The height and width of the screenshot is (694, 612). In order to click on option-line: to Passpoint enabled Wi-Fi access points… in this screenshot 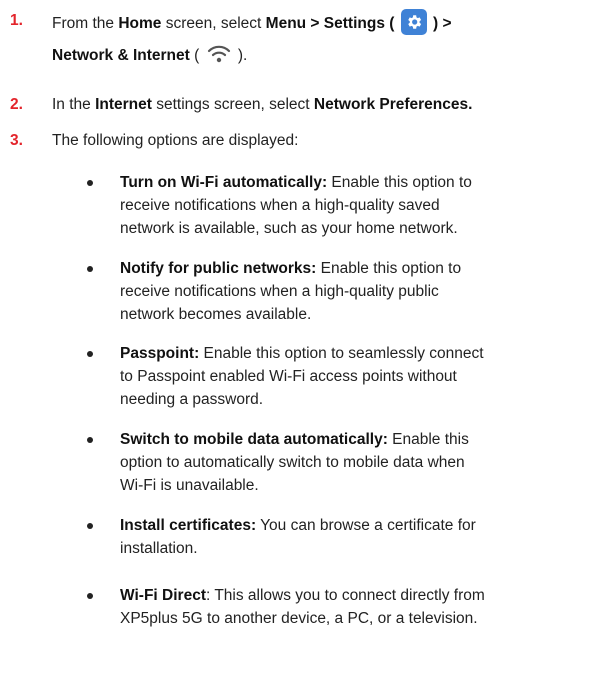, I will do `click(288, 376)`.